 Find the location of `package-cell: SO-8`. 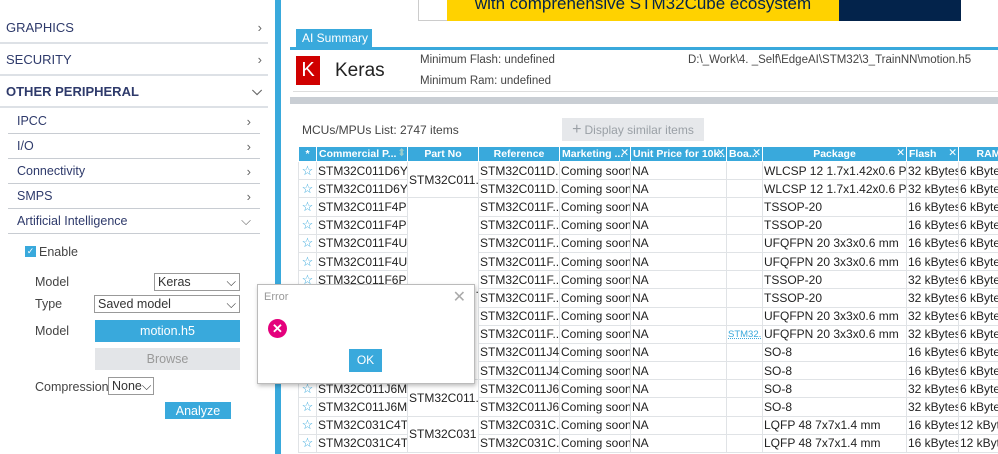

package-cell: SO-8 is located at coordinates (834, 389).